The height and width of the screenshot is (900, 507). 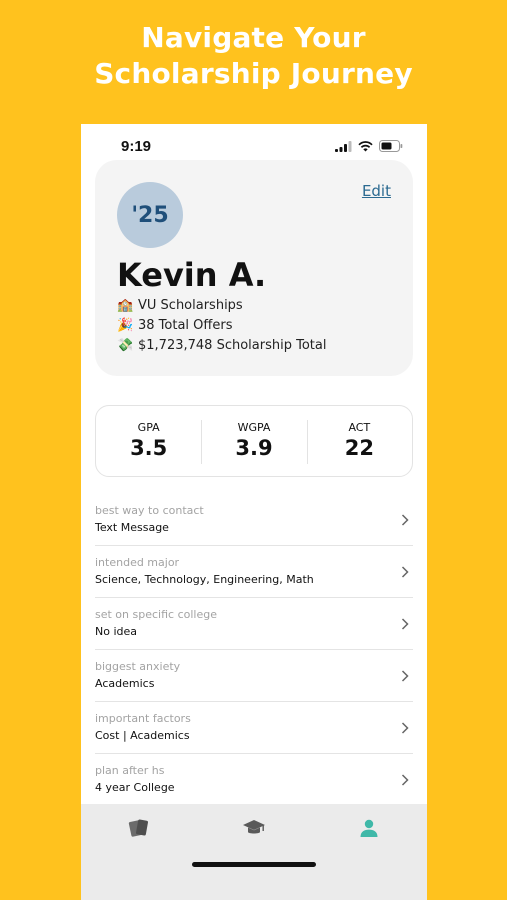 What do you see at coordinates (359, 427) in the screenshot?
I see `metric-act-label: ACT` at bounding box center [359, 427].